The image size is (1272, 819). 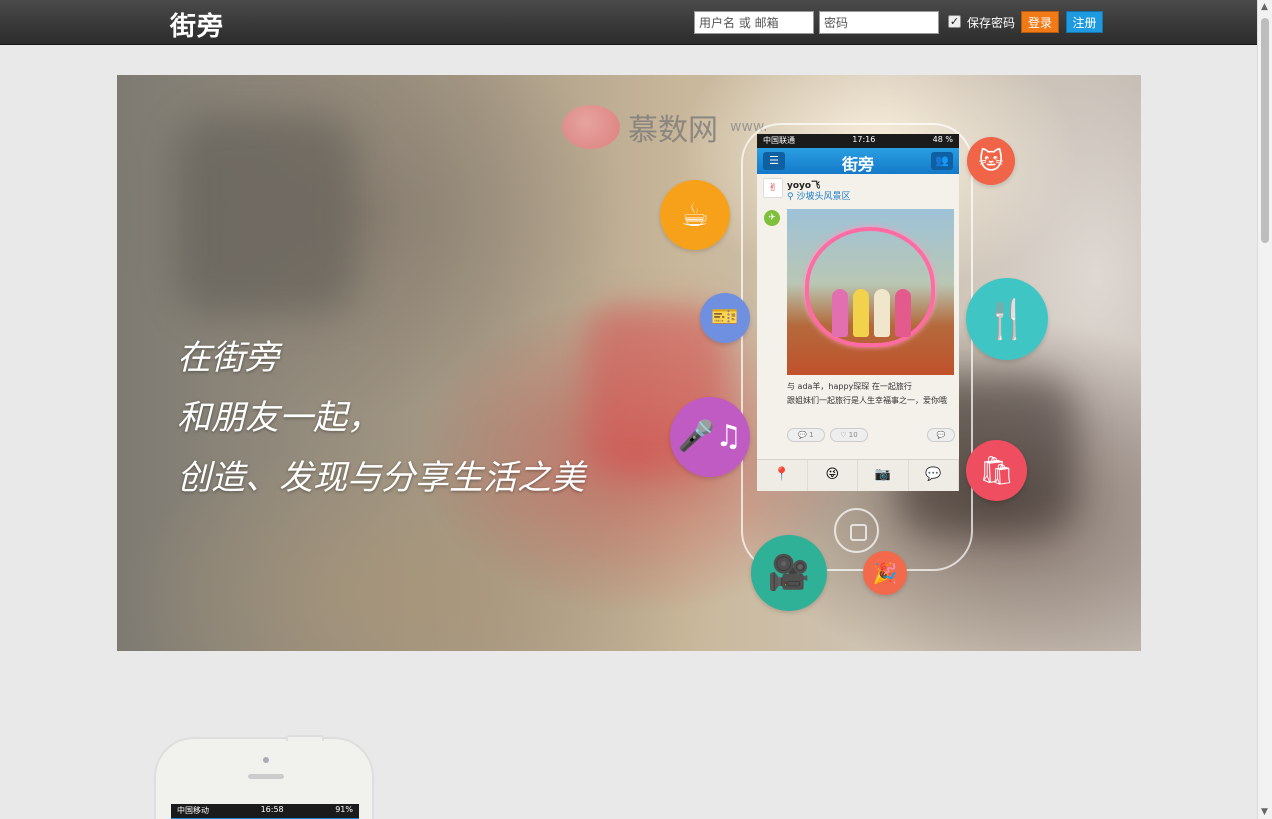 I want to click on register-button: 注册, so click(x=1084, y=22).